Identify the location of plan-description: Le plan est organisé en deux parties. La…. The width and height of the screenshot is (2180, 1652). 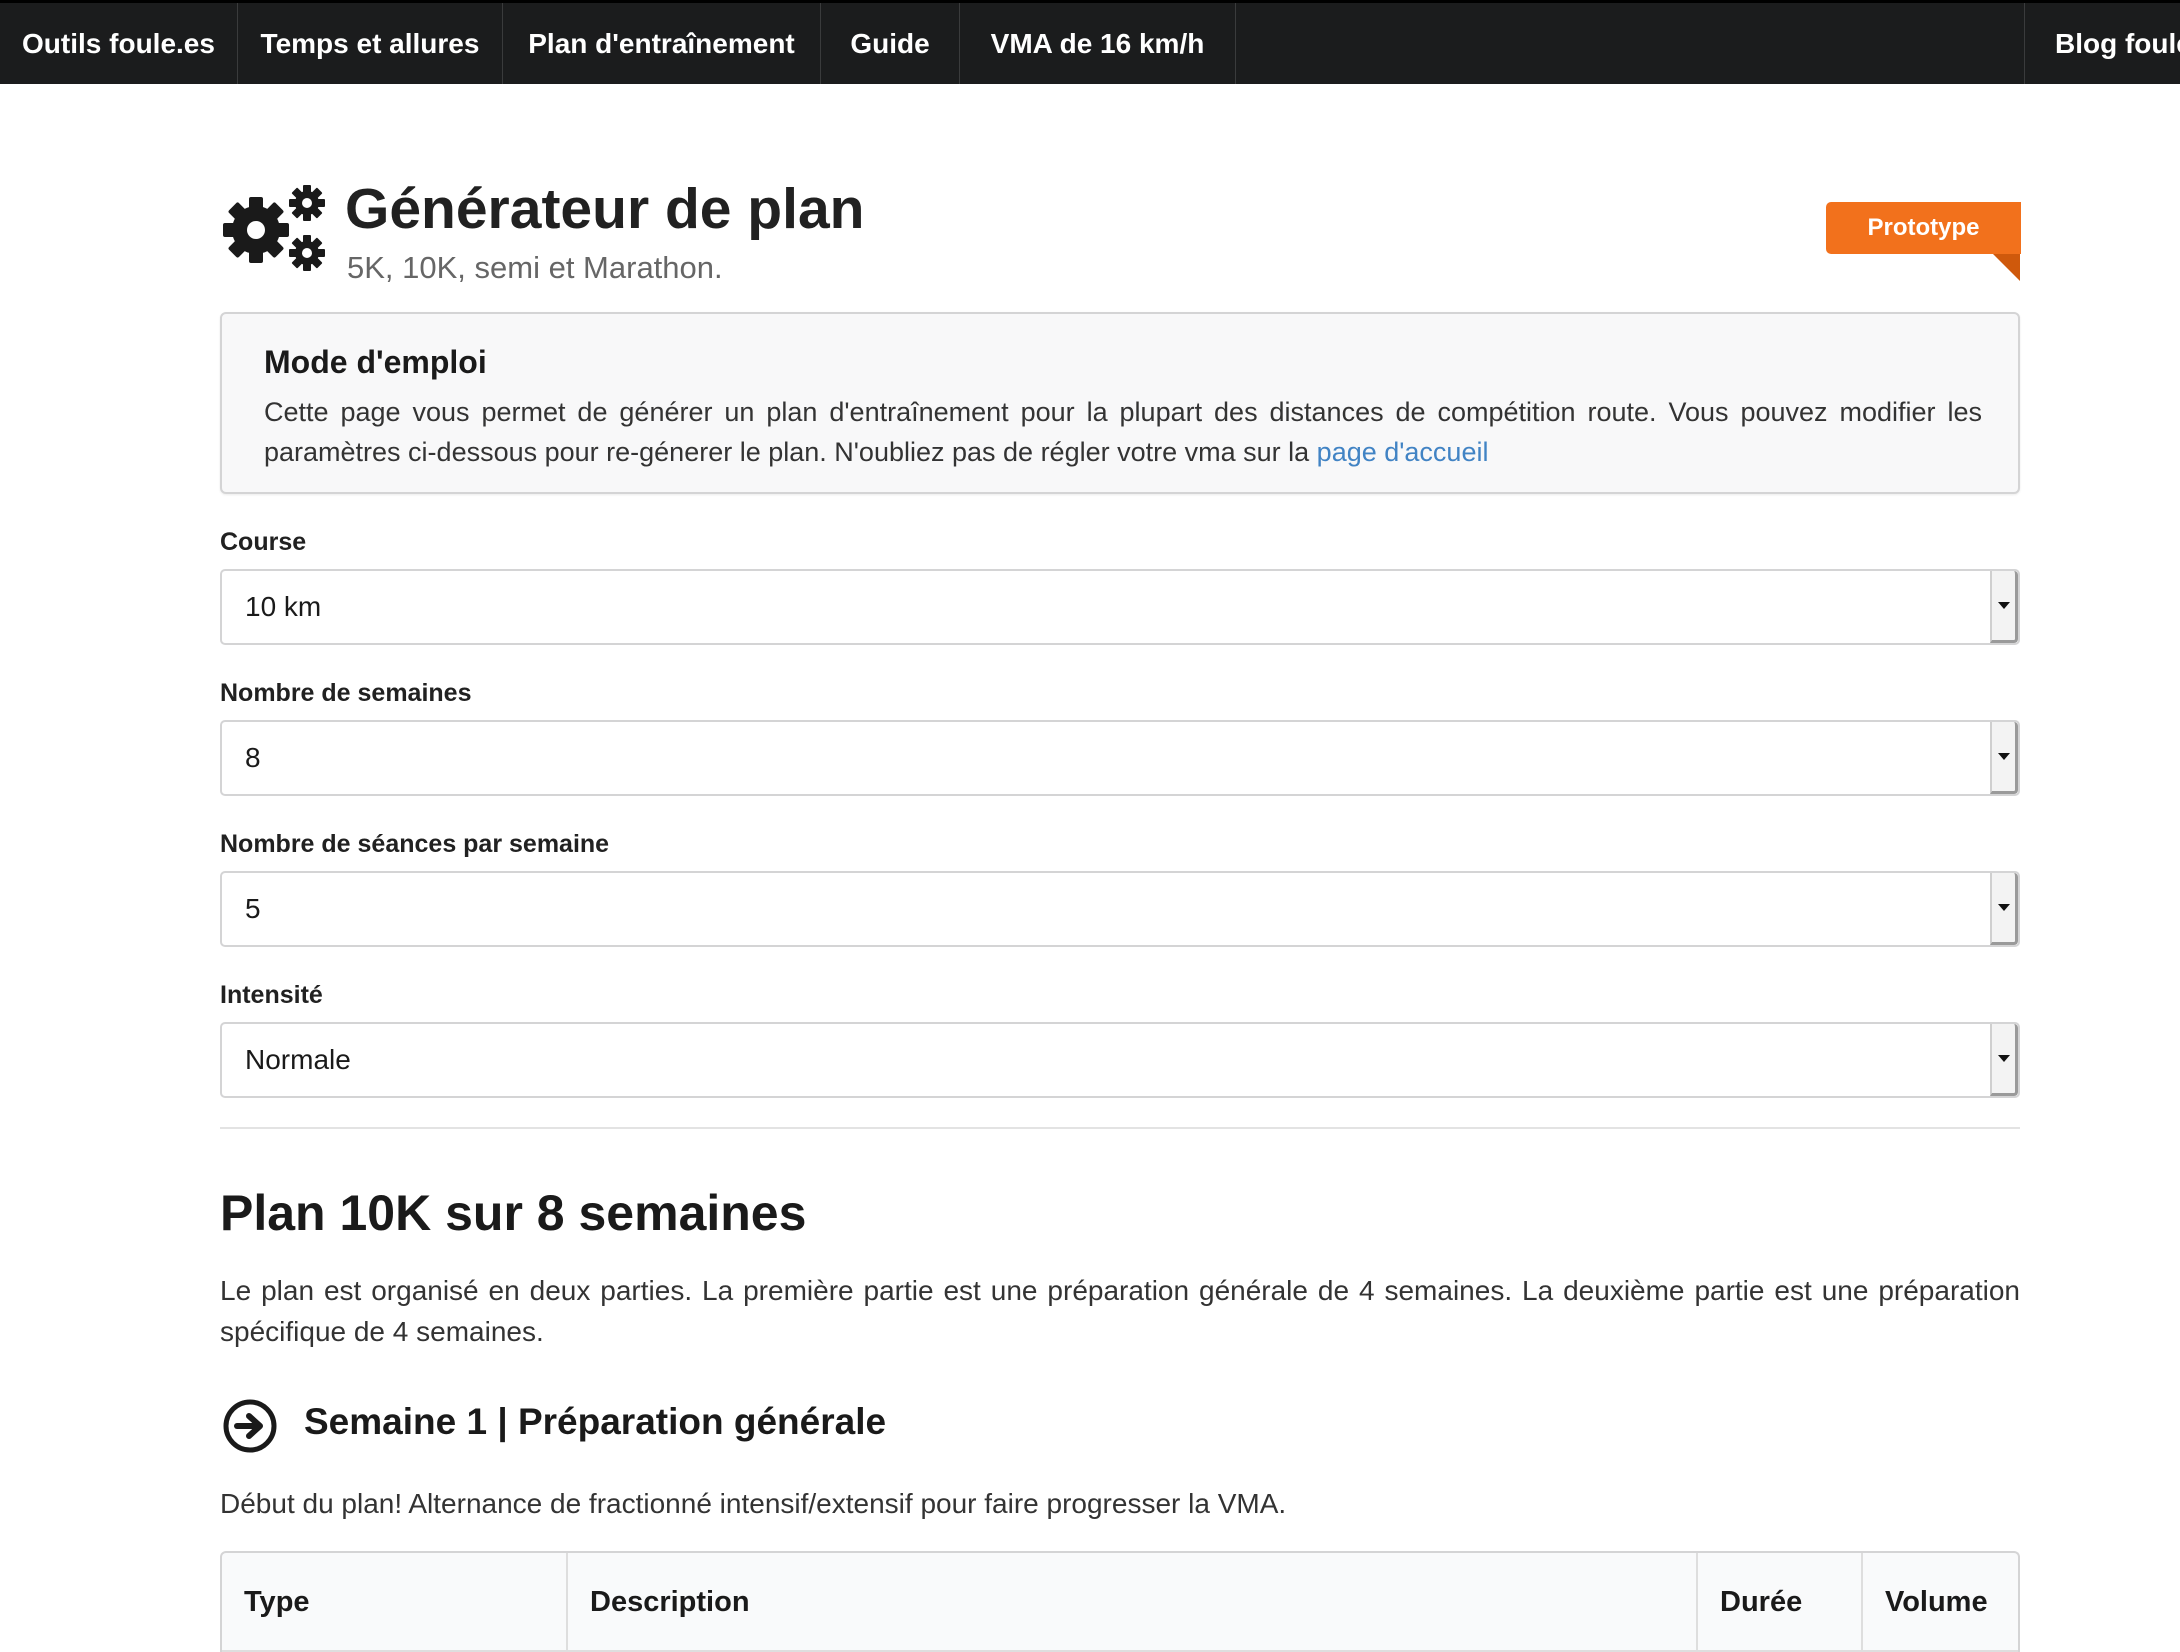
(1120, 1311).